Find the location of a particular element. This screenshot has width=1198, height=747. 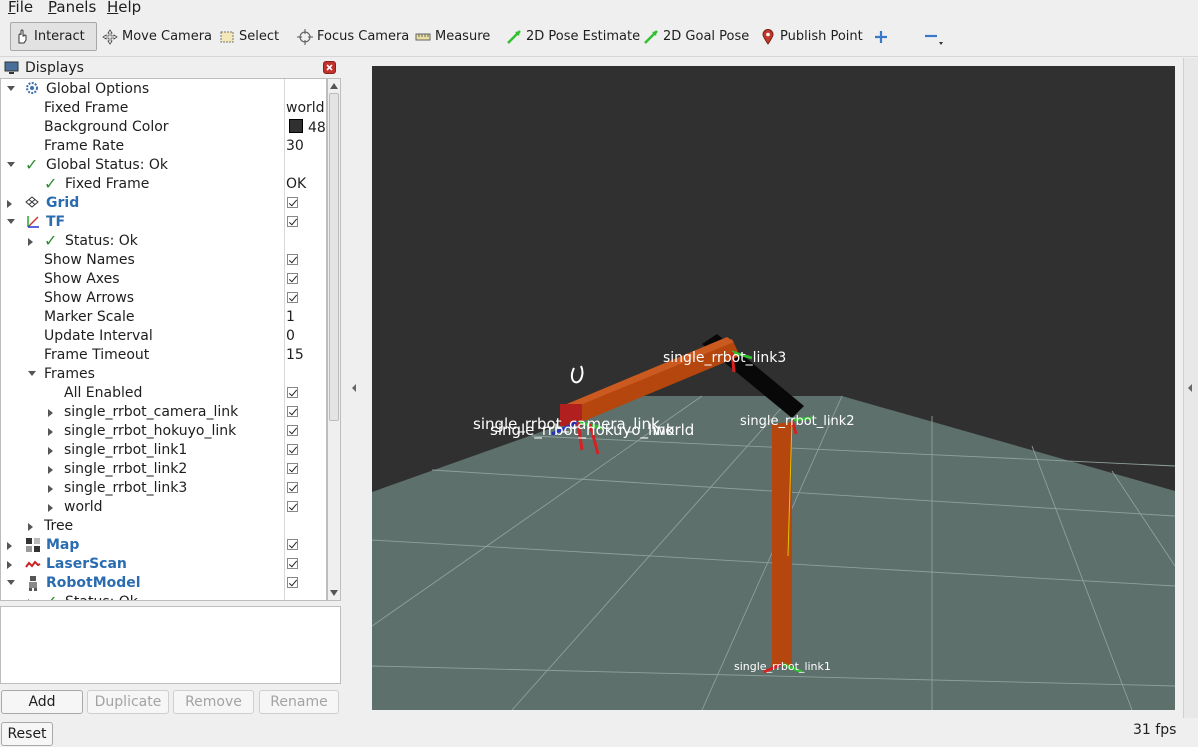

displays-scrollbar is located at coordinates (334, 339).